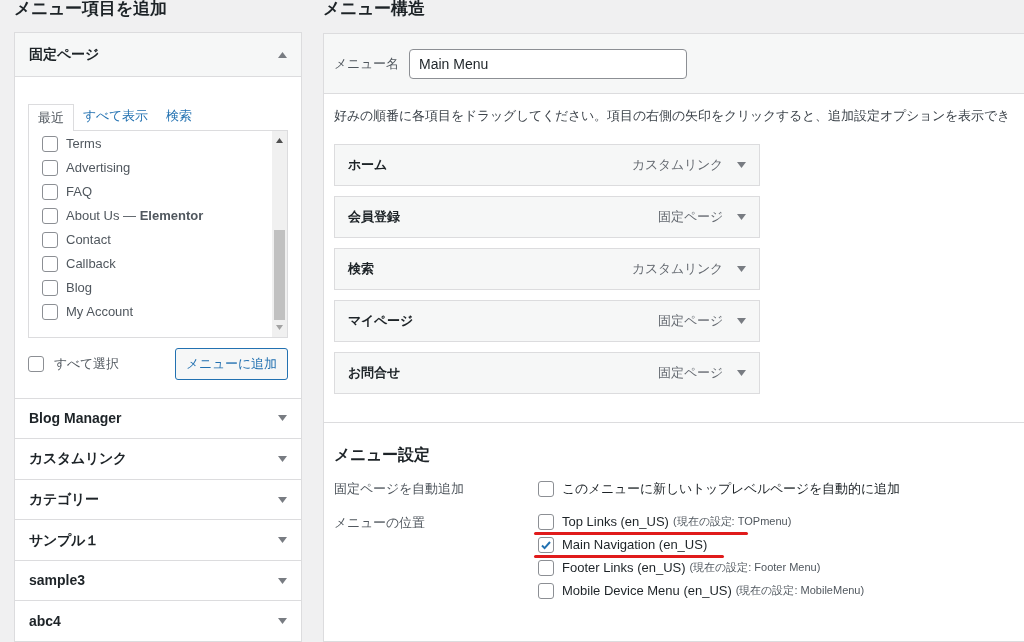 The image size is (1024, 642). Describe the element at coordinates (84, 143) in the screenshot. I see `page-label: Terms` at that location.